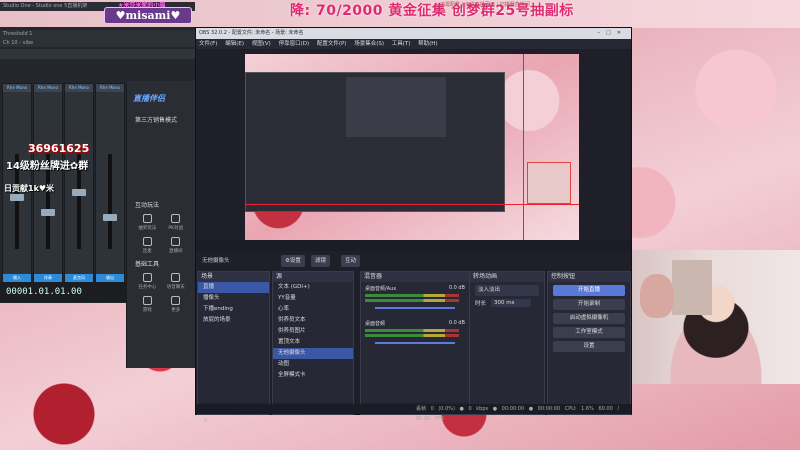 This screenshot has height=450, width=800. What do you see at coordinates (589, 277) in the screenshot?
I see `dock-title: 控制按钮` at bounding box center [589, 277].